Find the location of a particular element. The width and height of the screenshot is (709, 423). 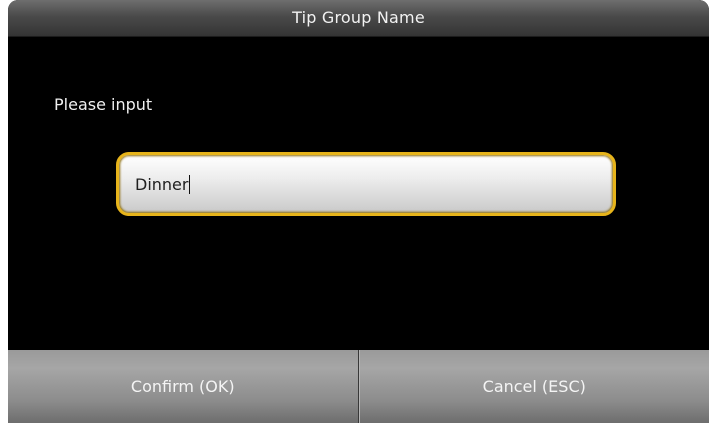

tip-group-name-input: Dinner is located at coordinates (366, 184).